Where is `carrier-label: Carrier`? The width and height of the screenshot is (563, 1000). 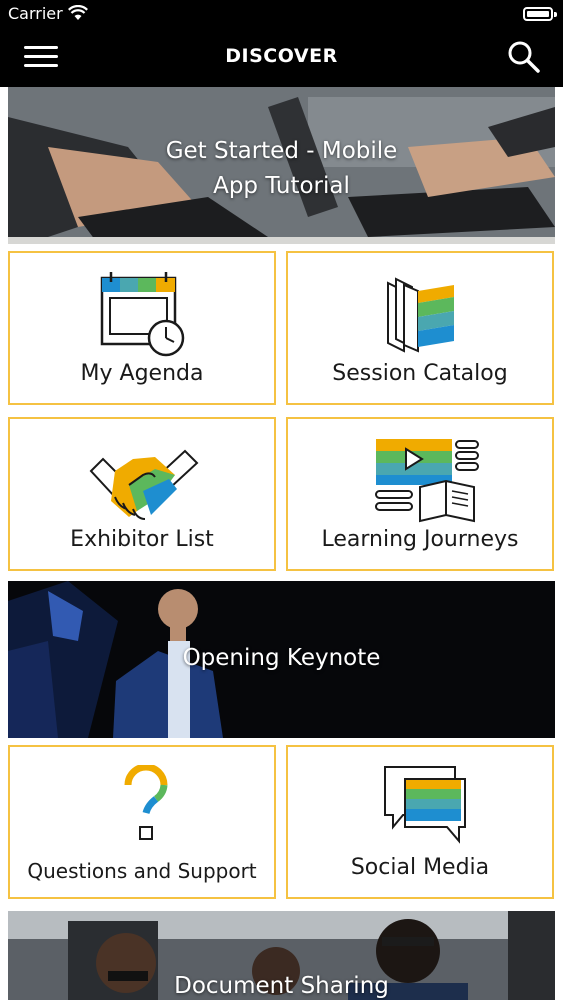 carrier-label: Carrier is located at coordinates (35, 13).